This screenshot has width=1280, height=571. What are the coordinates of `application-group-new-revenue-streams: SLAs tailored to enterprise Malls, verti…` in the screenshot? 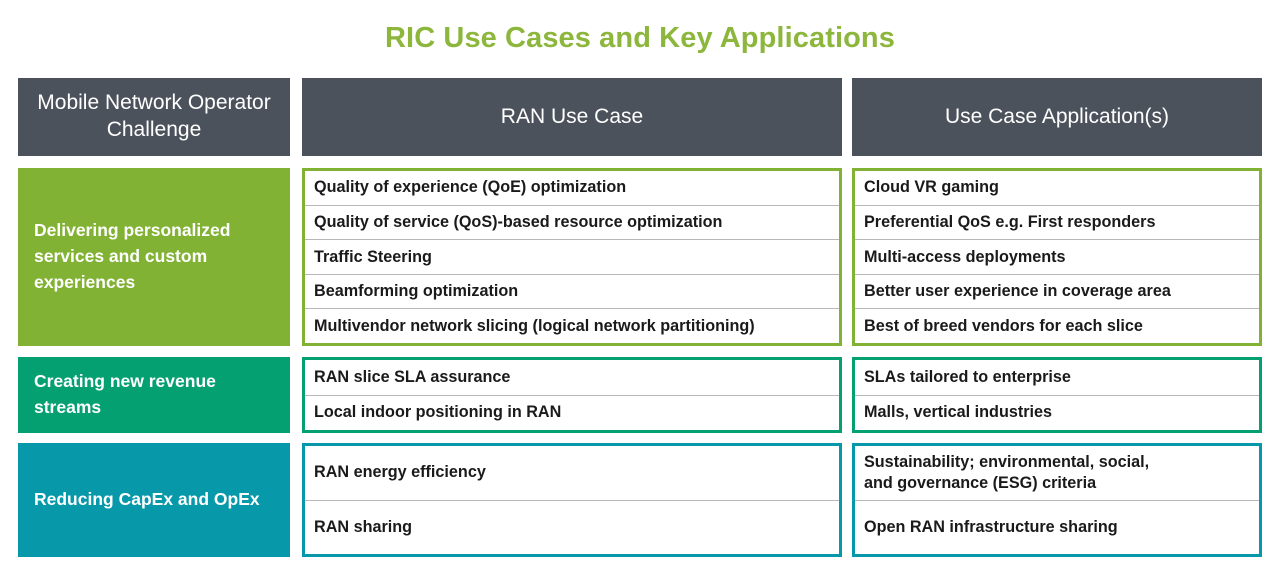 It's located at (1057, 395).